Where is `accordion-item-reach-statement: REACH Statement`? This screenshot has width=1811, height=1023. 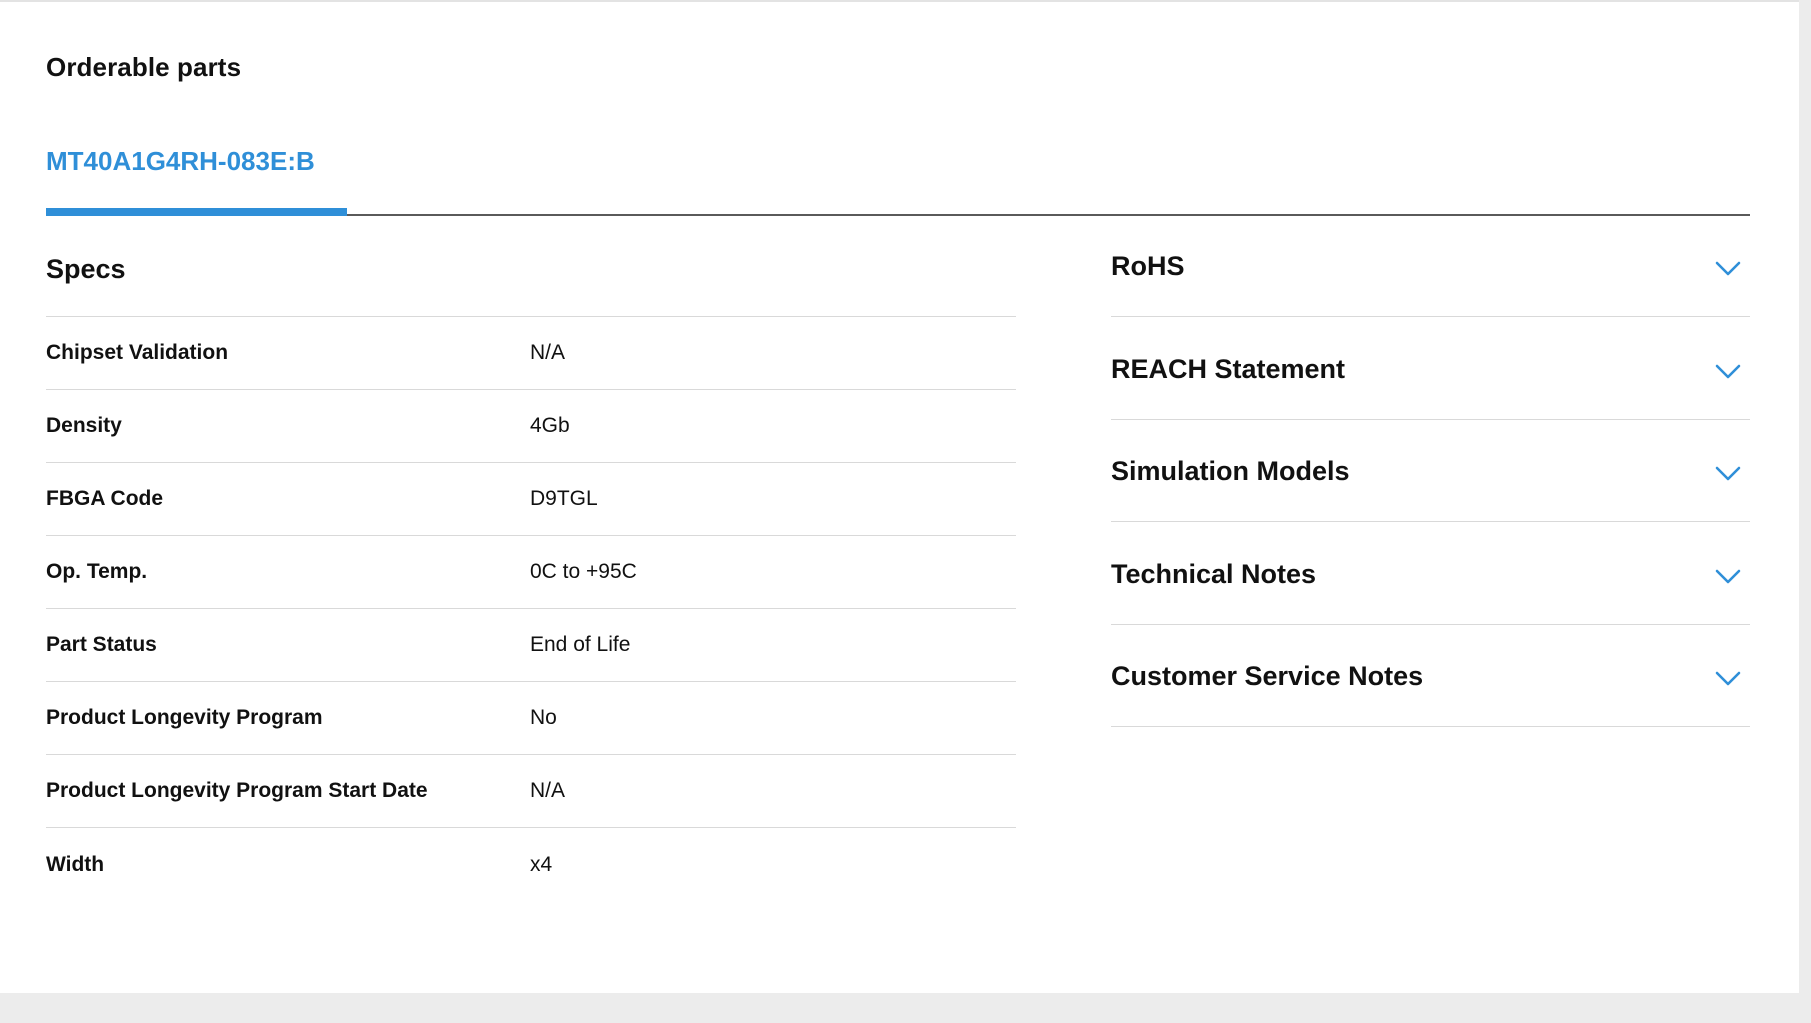 accordion-item-reach-statement: REACH Statement is located at coordinates (1430, 368).